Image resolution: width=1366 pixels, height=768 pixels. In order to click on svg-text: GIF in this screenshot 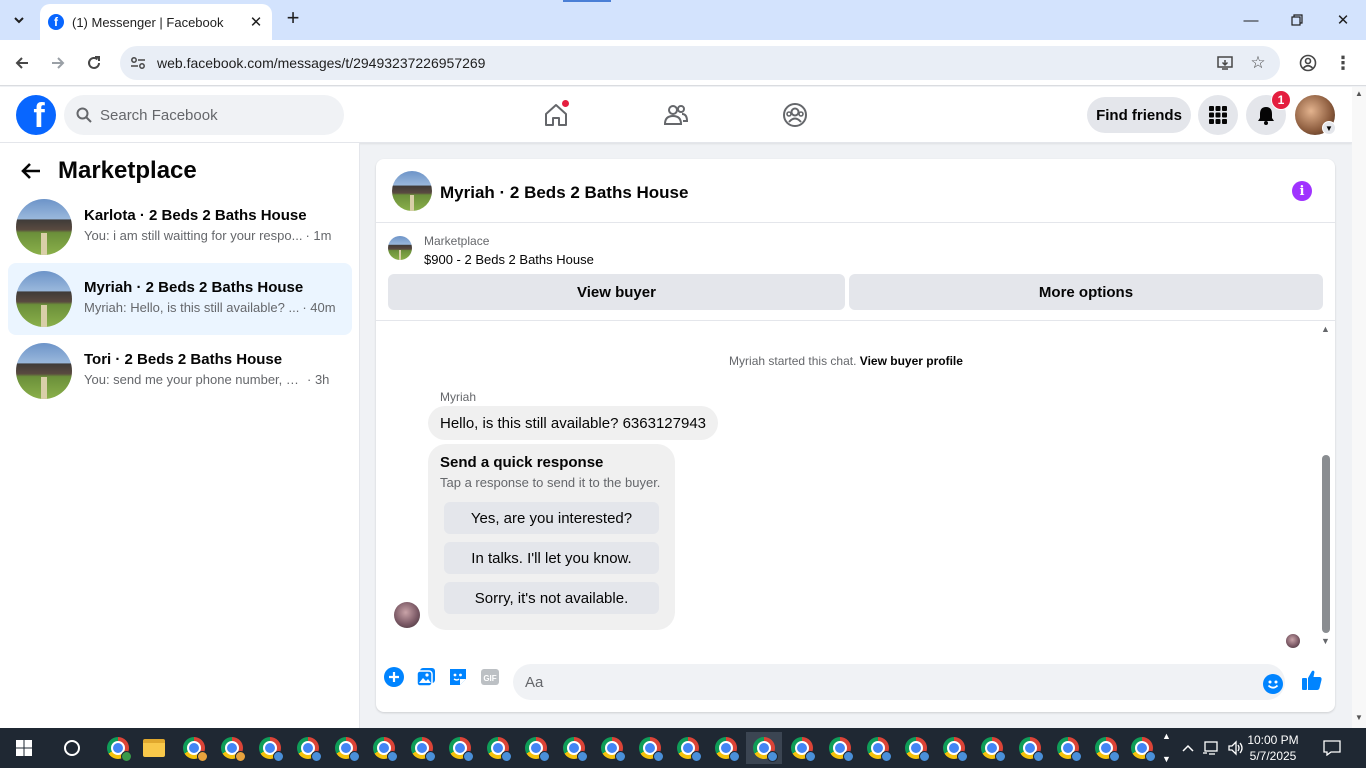, I will do `click(489, 678)`.